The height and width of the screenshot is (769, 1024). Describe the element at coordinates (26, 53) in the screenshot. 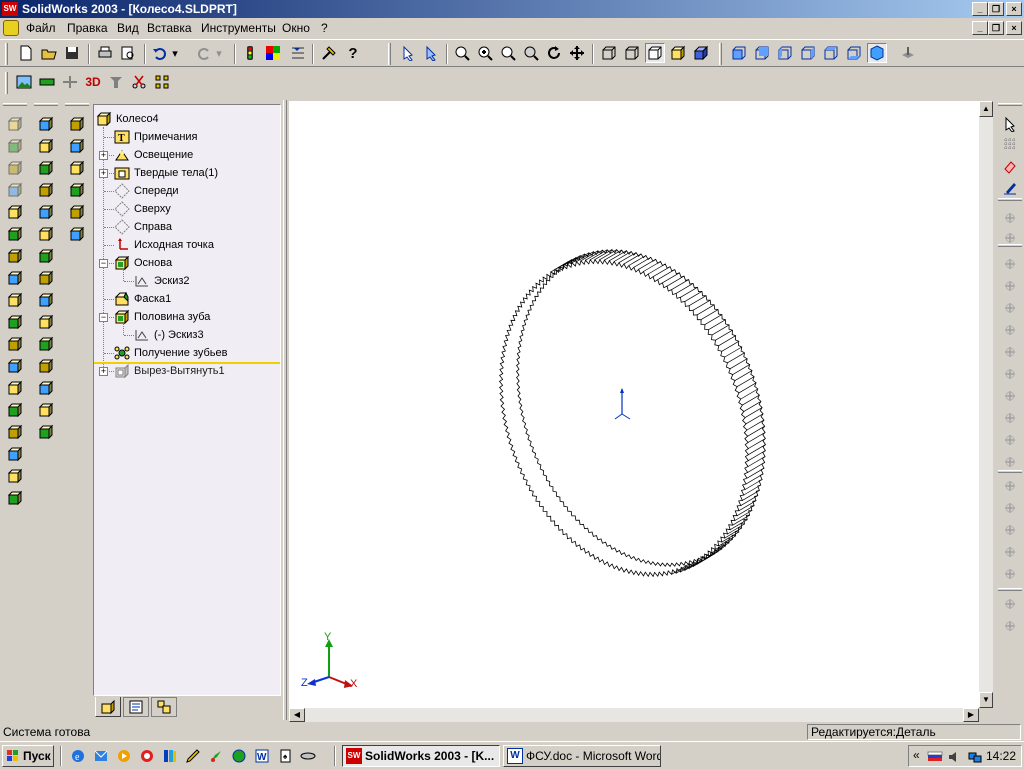

I see `new-icon` at that location.